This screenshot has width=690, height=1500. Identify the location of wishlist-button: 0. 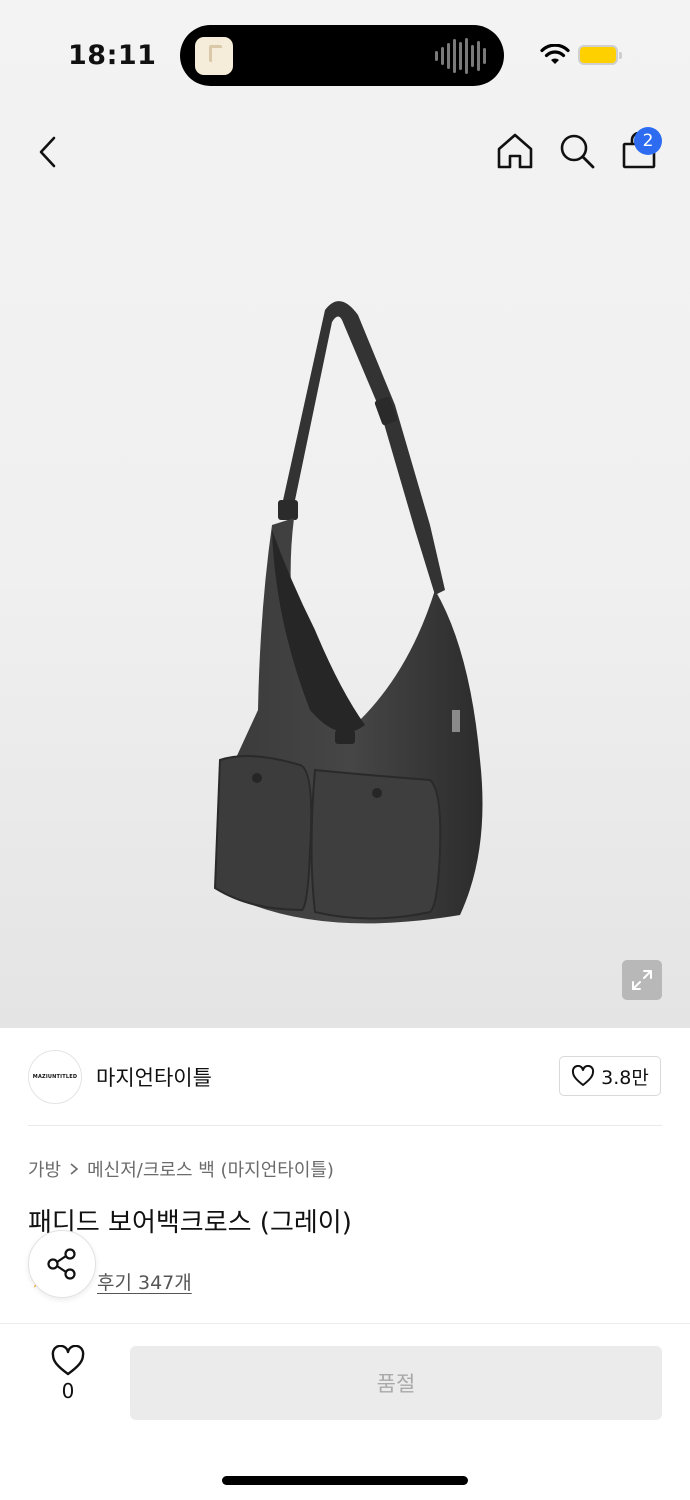
(68, 1381).